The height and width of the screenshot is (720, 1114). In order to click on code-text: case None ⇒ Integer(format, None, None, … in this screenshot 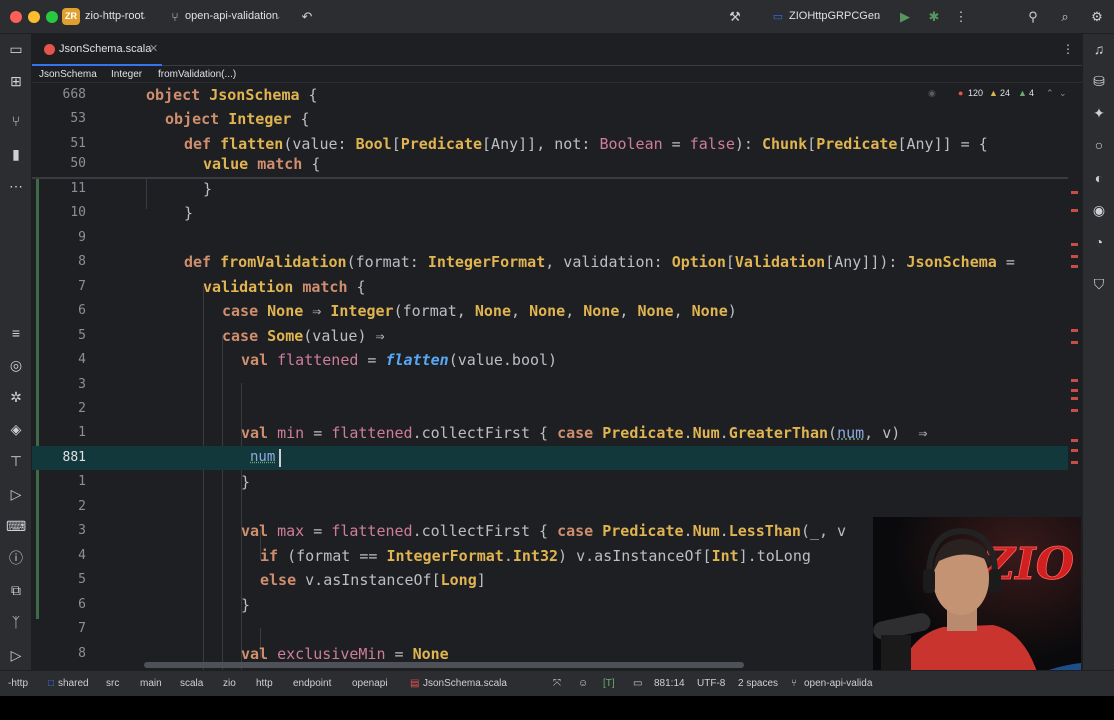, I will do `click(479, 311)`.